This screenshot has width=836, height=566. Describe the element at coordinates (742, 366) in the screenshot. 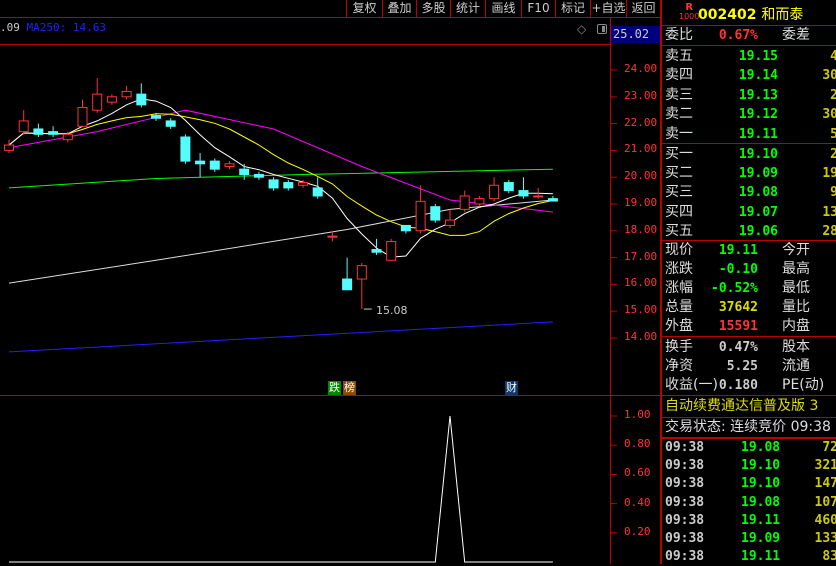

I see `fin-value: 5.25` at that location.